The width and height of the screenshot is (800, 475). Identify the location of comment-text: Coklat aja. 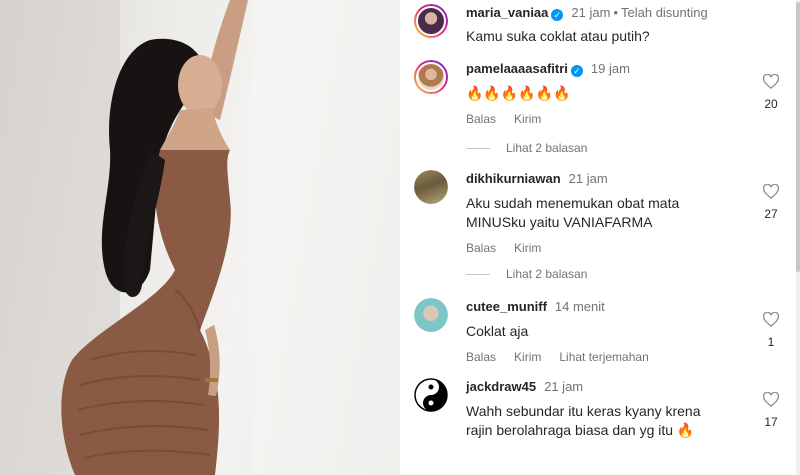
(497, 331).